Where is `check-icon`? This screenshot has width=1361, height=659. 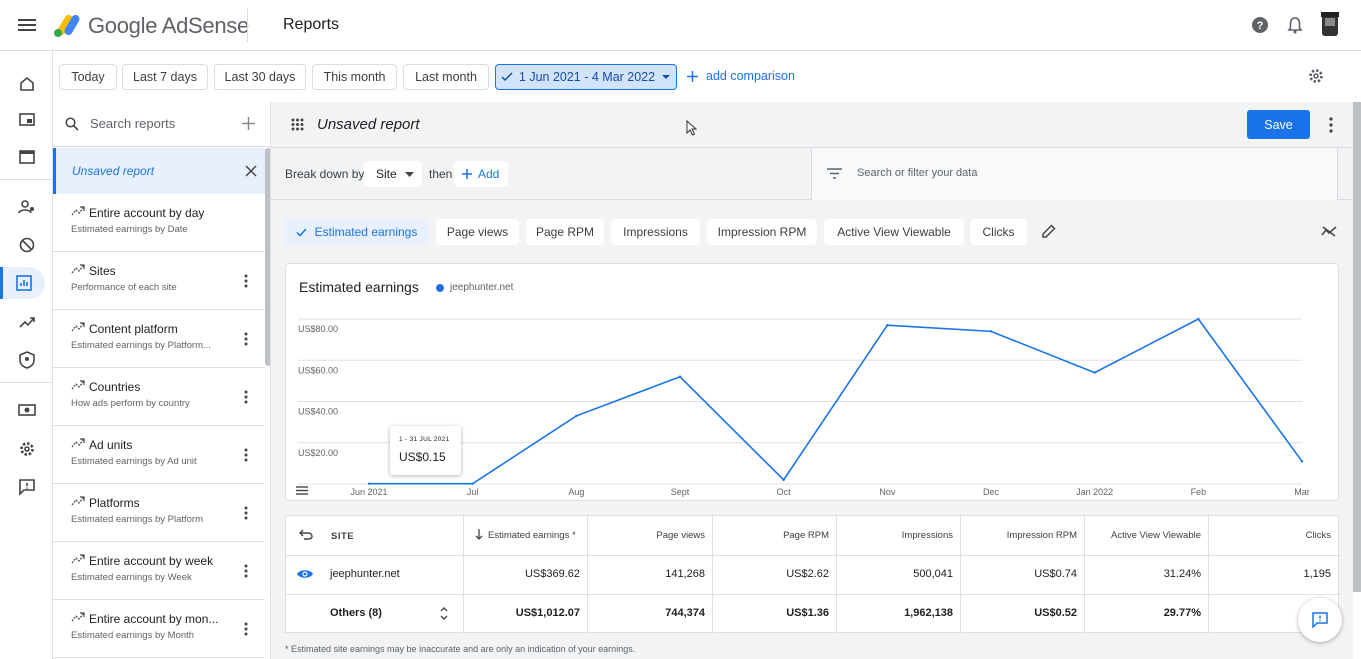 check-icon is located at coordinates (301, 232).